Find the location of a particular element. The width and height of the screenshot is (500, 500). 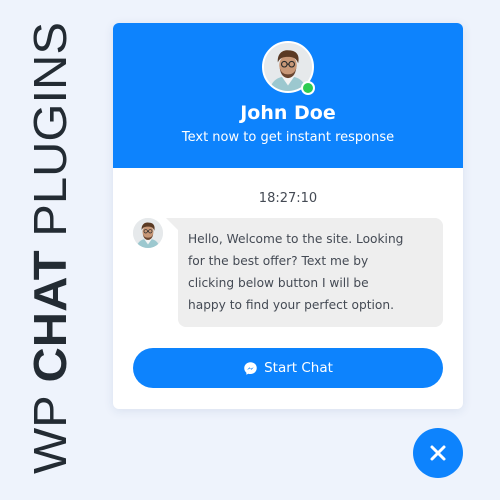

message-line: Hello, Welcome to the site. Looking is located at coordinates (296, 239).